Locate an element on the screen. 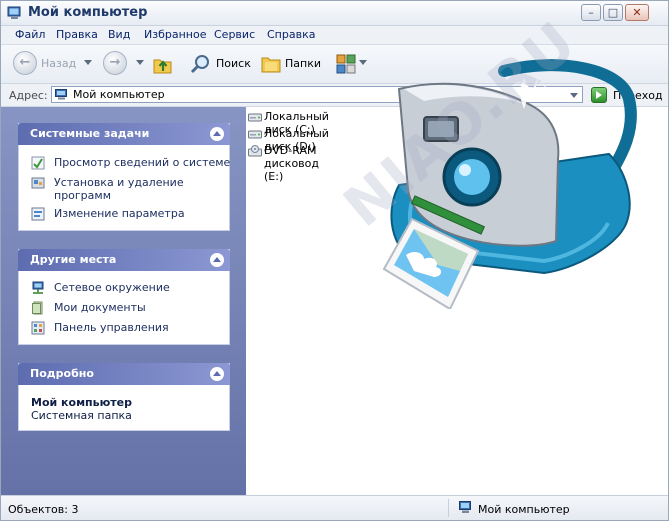  details-type: Системная папка is located at coordinates (81, 415).